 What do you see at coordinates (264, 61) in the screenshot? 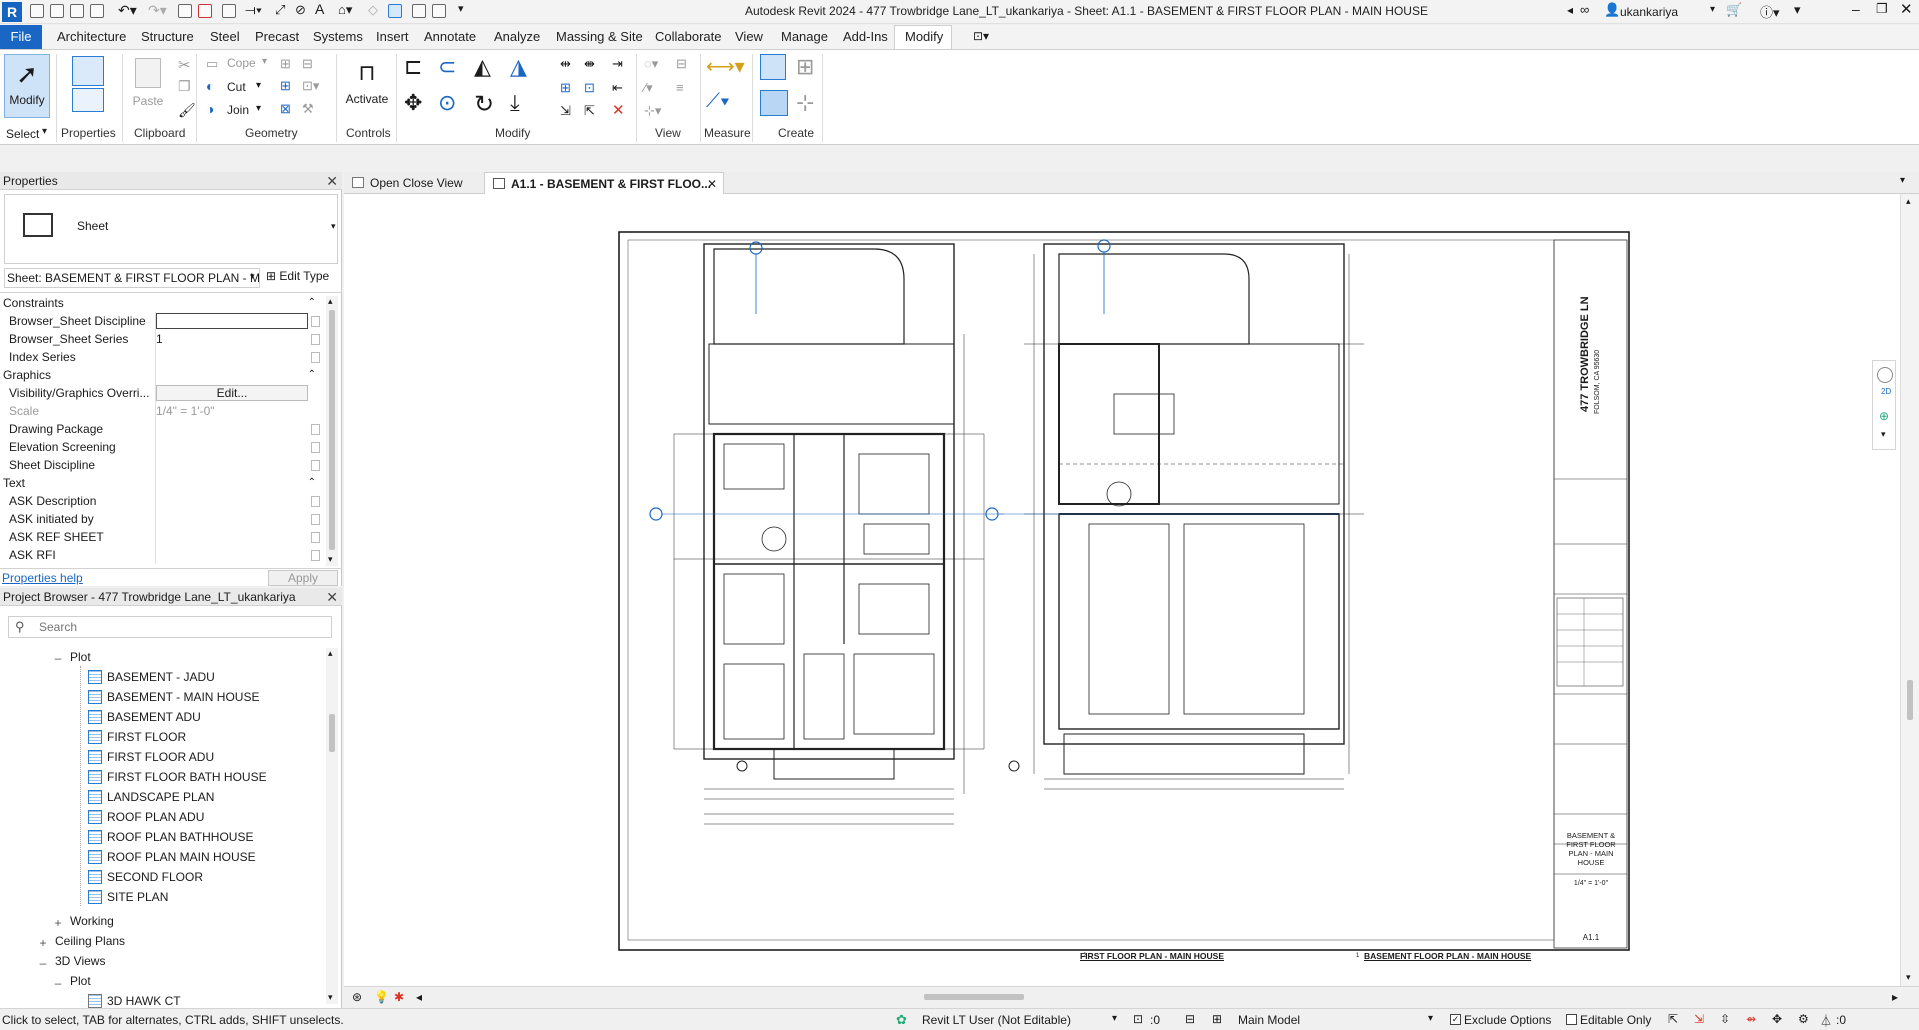
I see `cope-dropdown-icon: ▾` at bounding box center [264, 61].